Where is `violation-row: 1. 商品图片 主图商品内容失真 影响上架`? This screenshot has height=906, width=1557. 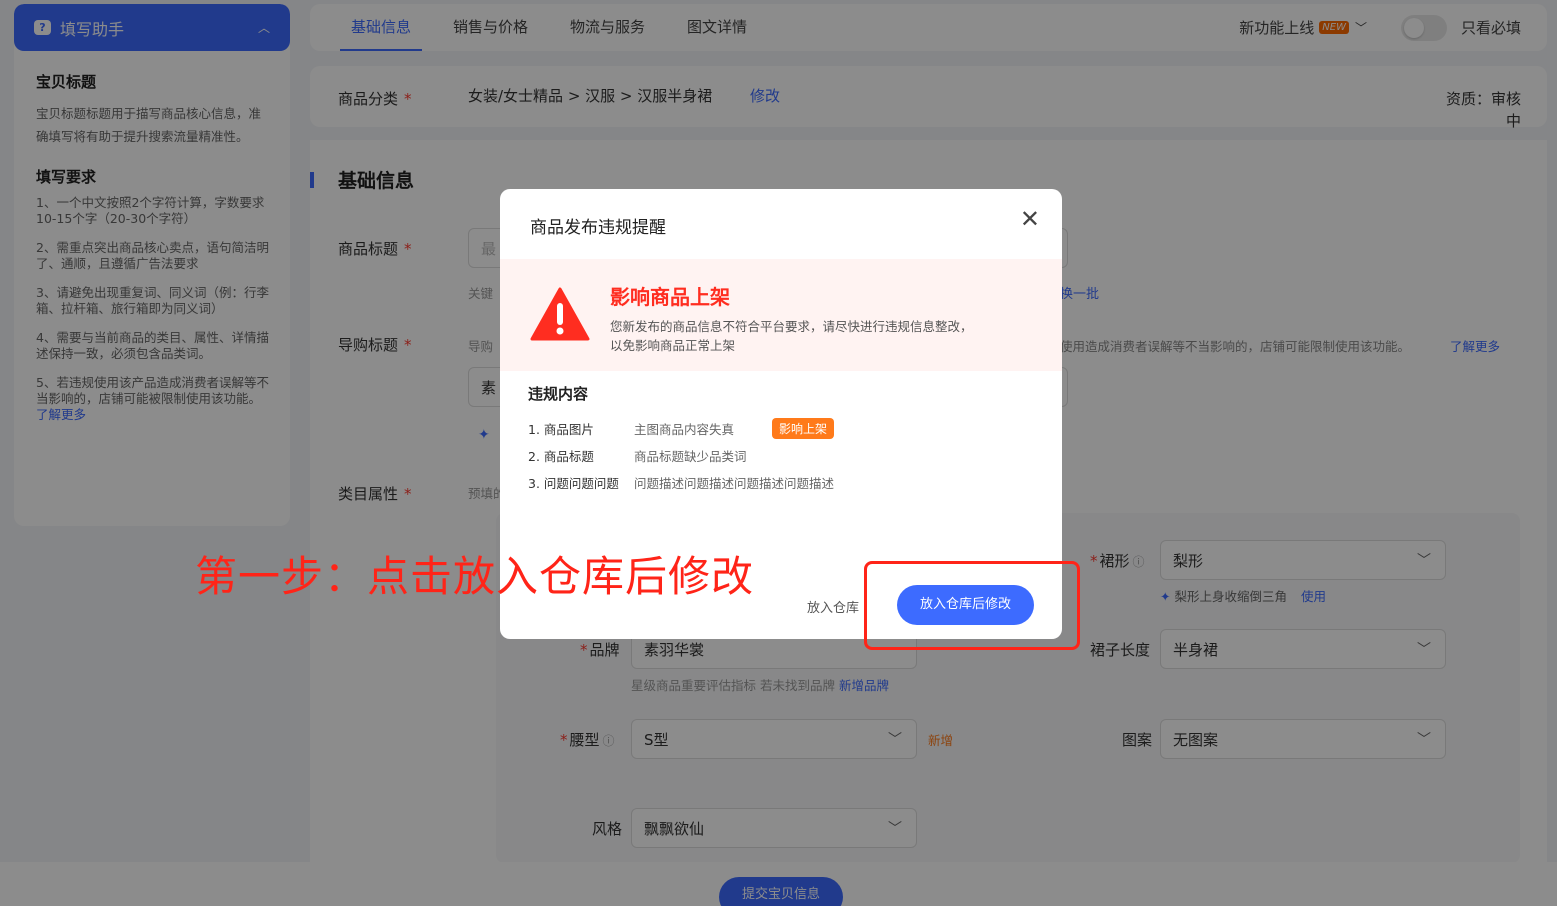 violation-row: 1. 商品图片 主图商品内容失真 影响上架 is located at coordinates (681, 428).